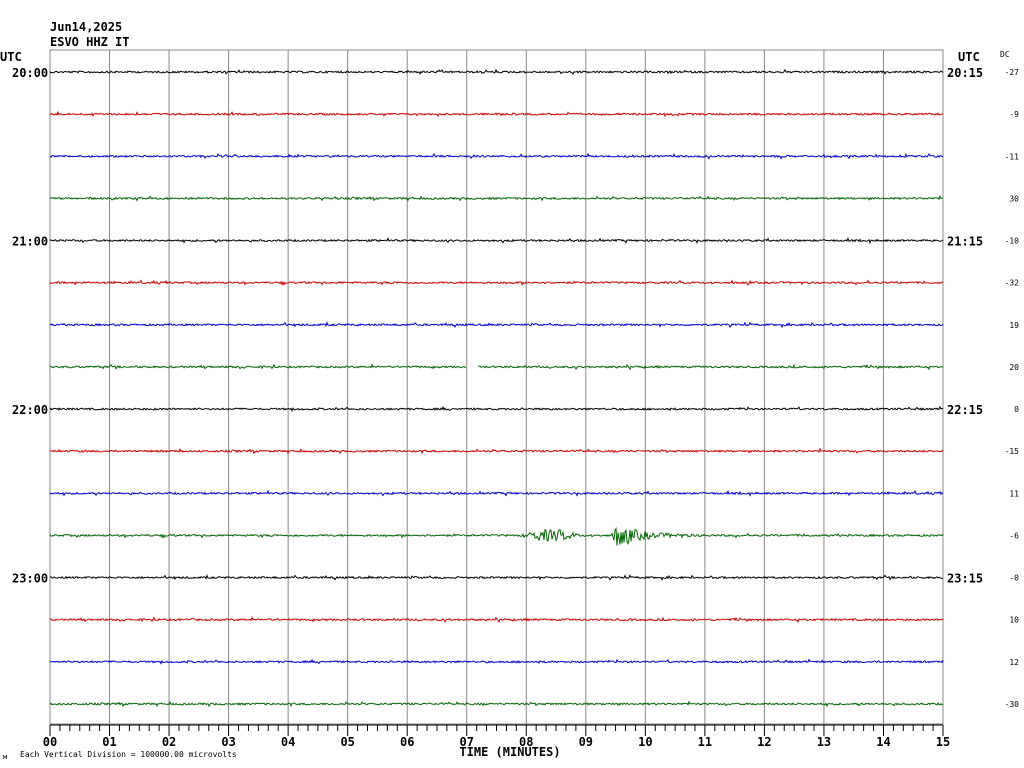 The width and height of the screenshot is (1024, 768). Describe the element at coordinates (1014, 578) in the screenshot. I see `row-dc-offset: -0` at that location.